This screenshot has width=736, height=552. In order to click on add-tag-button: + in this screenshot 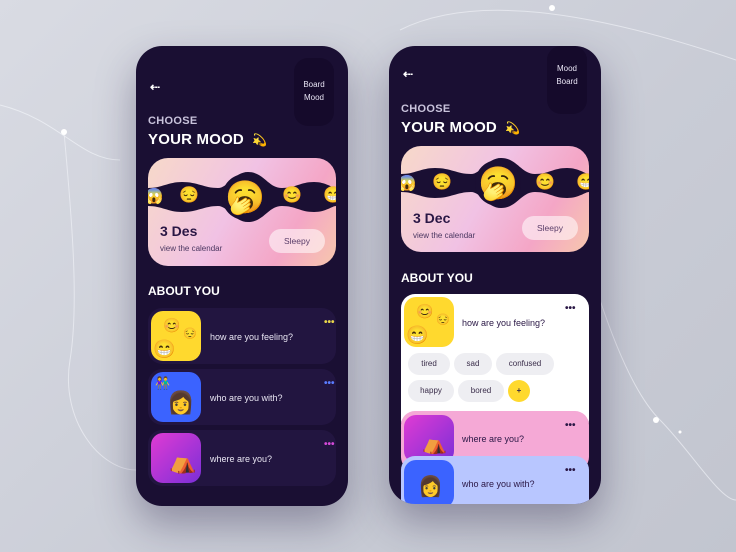, I will do `click(519, 391)`.